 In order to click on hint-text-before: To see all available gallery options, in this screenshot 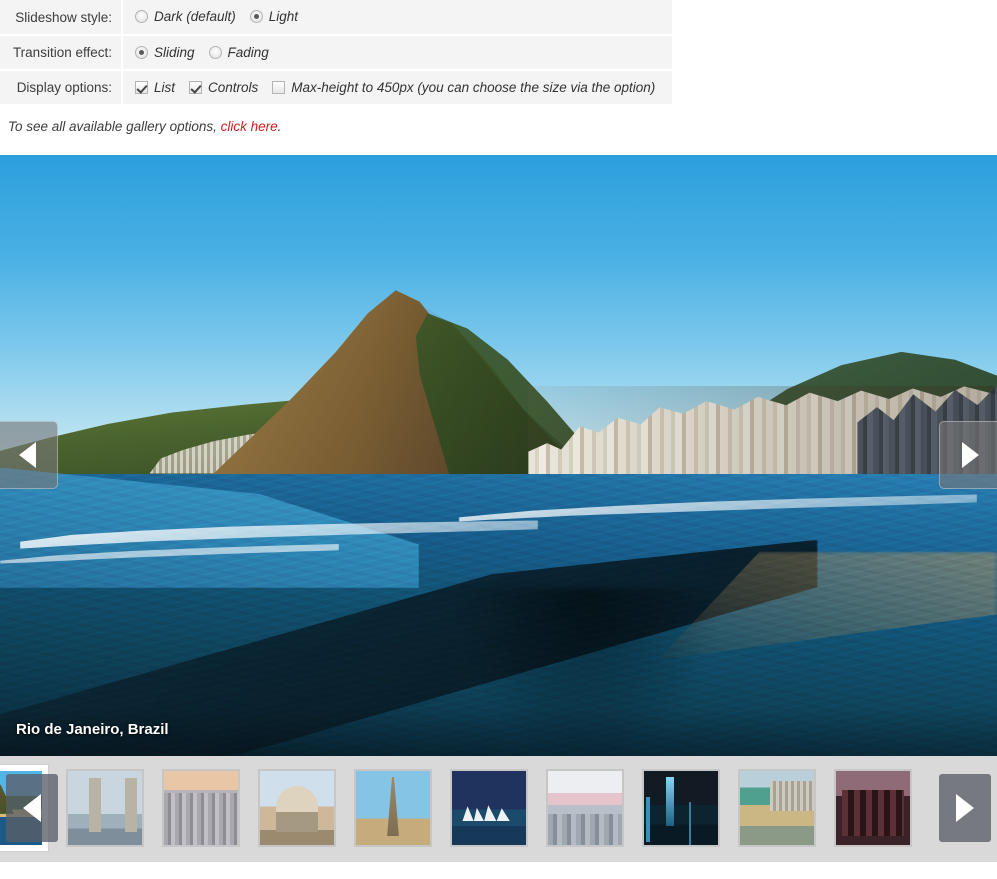, I will do `click(114, 126)`.